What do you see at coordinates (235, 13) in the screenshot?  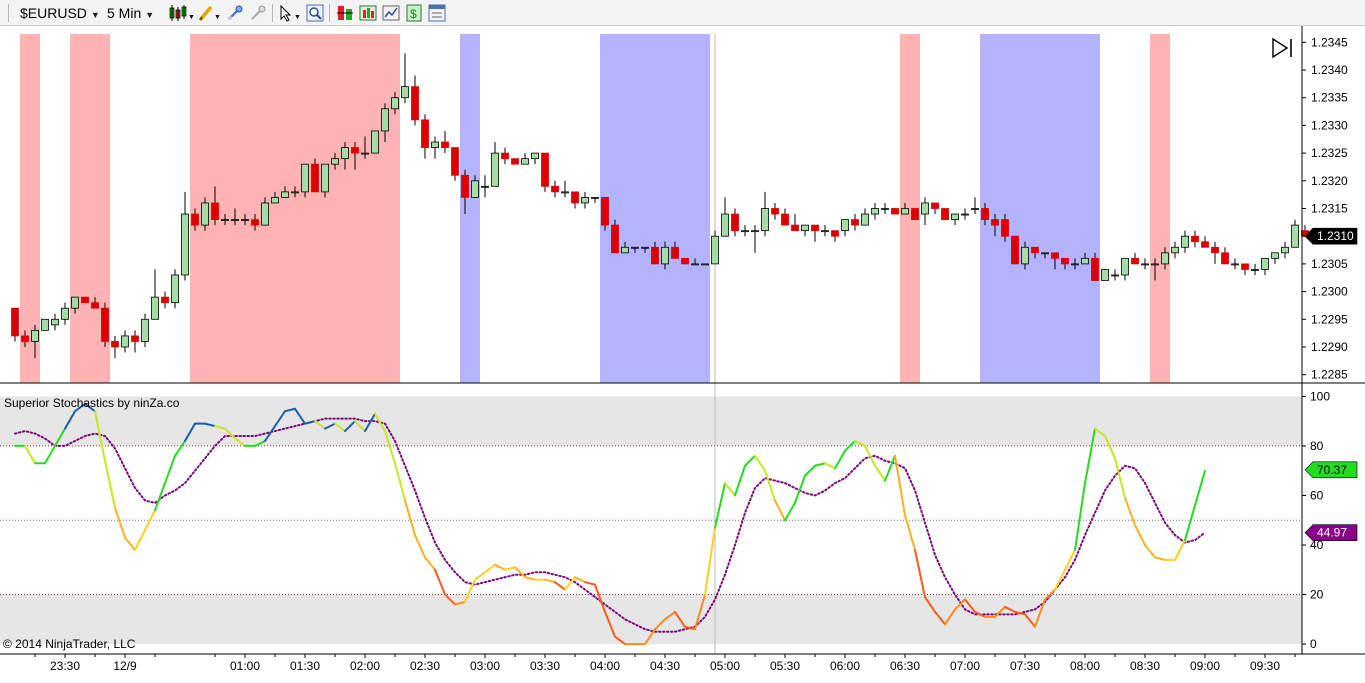 I see `zoom-in-icon` at bounding box center [235, 13].